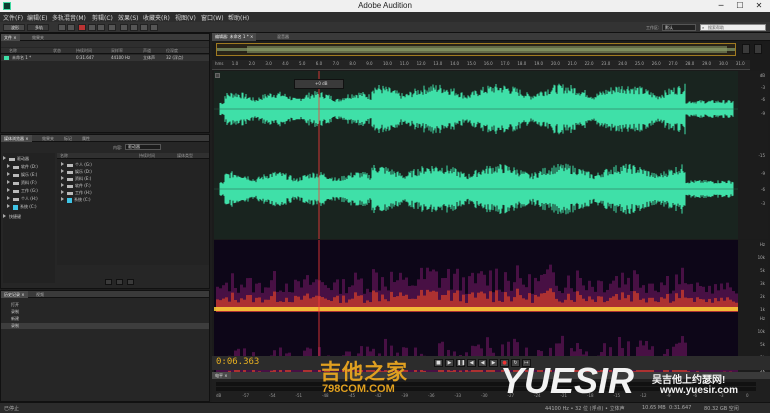 The height and width of the screenshot is (413, 770). What do you see at coordinates (86, 138) in the screenshot?
I see `tab-properties: 属性` at bounding box center [86, 138].